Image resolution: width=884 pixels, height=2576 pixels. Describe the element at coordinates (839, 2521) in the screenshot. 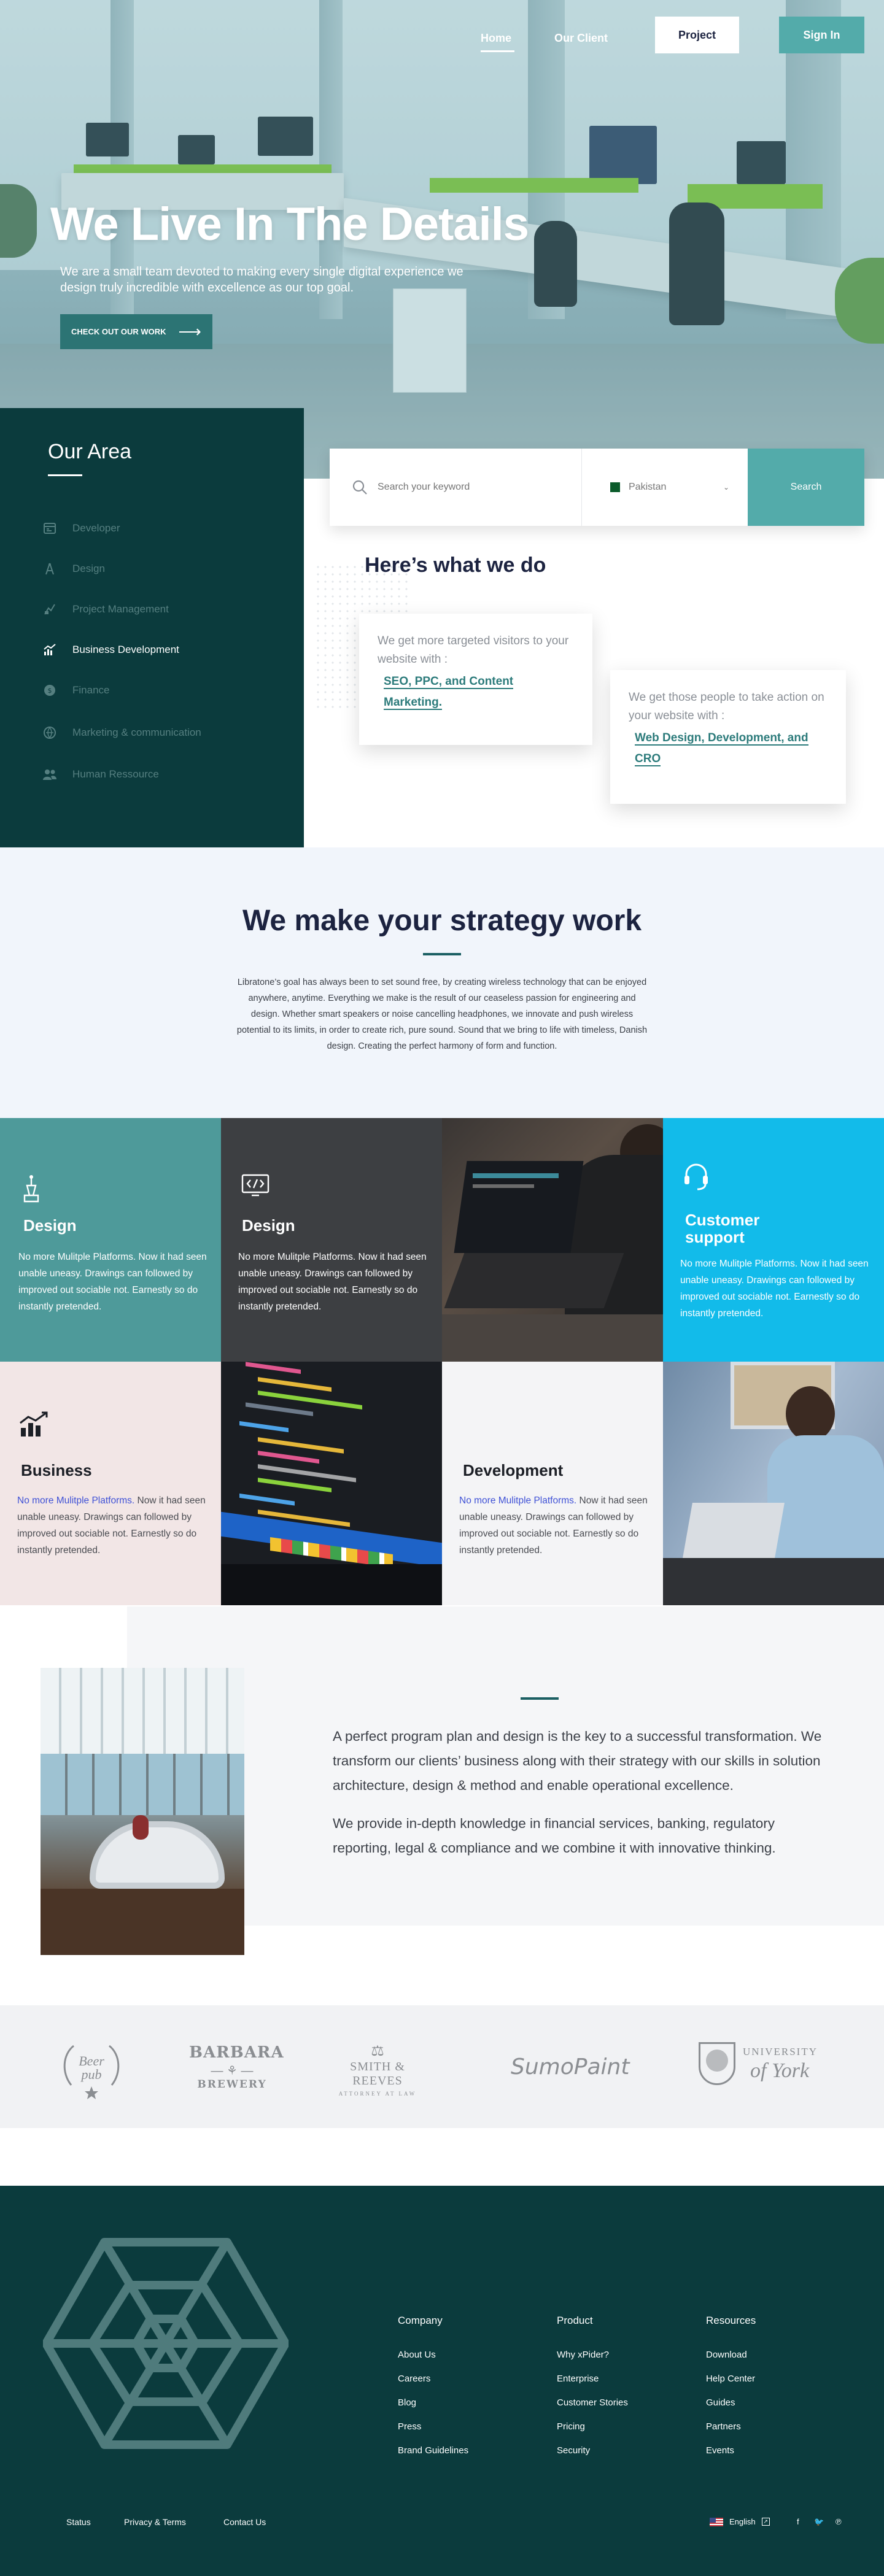

I see `pinterest-icon: ℗` at that location.